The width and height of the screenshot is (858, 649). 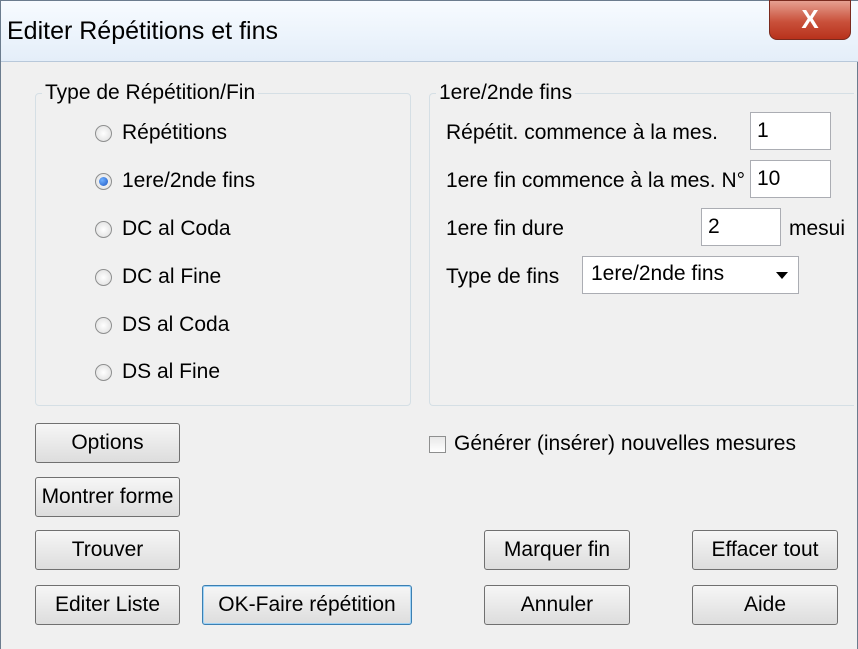 What do you see at coordinates (107, 443) in the screenshot?
I see `options-button: Options` at bounding box center [107, 443].